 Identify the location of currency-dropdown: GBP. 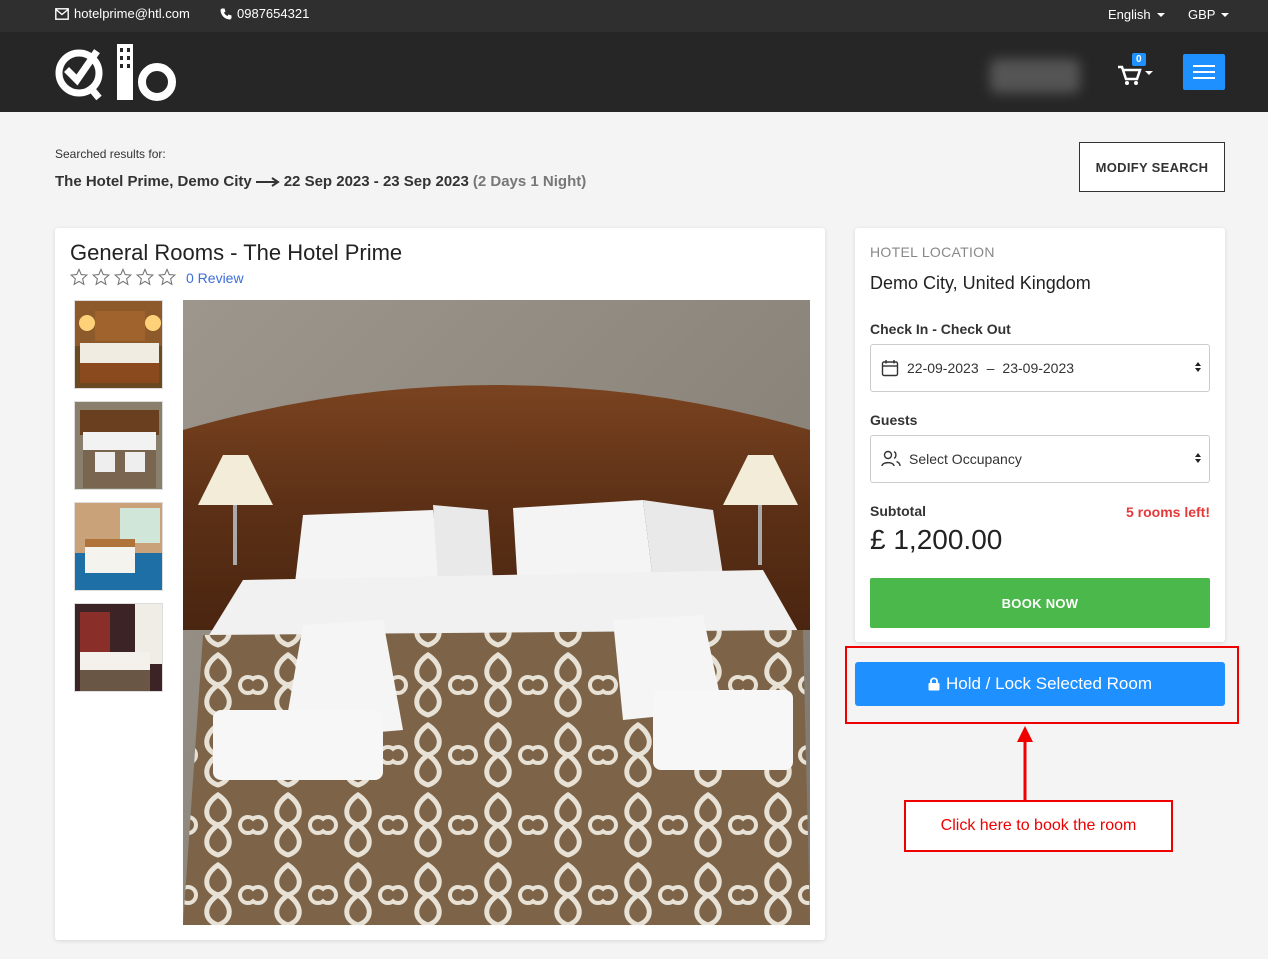
(1209, 14).